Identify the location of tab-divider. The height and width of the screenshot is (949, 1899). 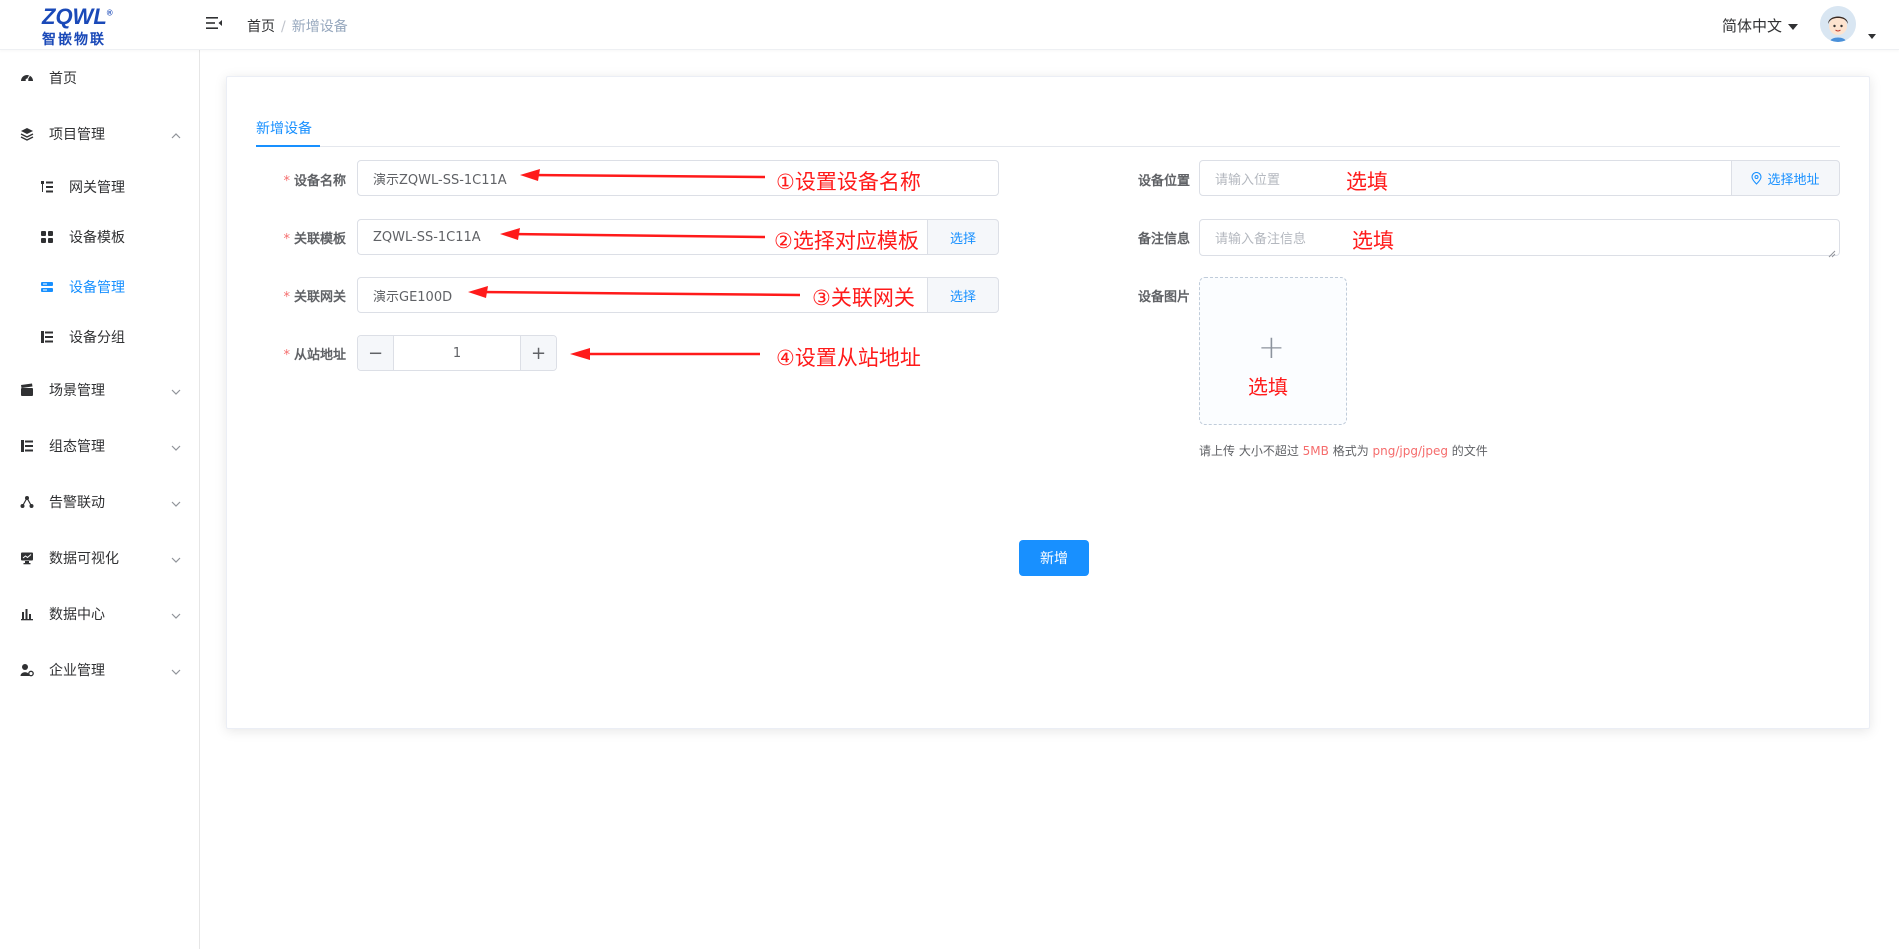
(1048, 146).